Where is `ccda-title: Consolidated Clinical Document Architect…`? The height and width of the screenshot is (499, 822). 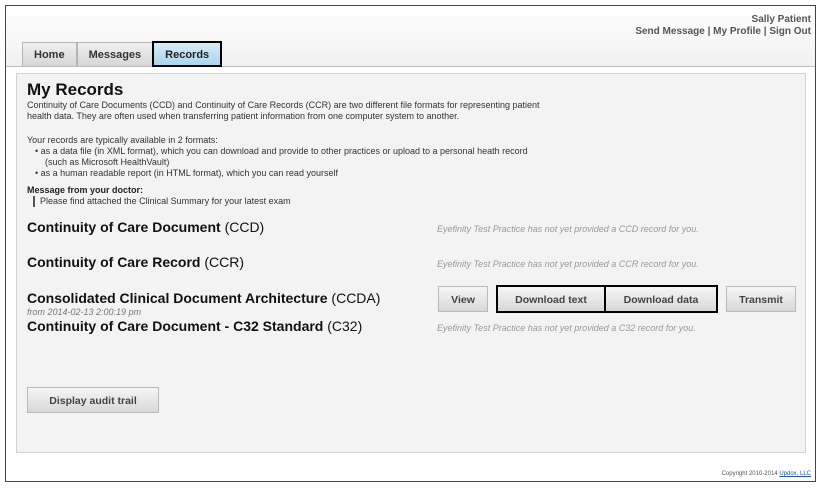
ccda-title: Consolidated Clinical Document Architect… is located at coordinates (203, 298).